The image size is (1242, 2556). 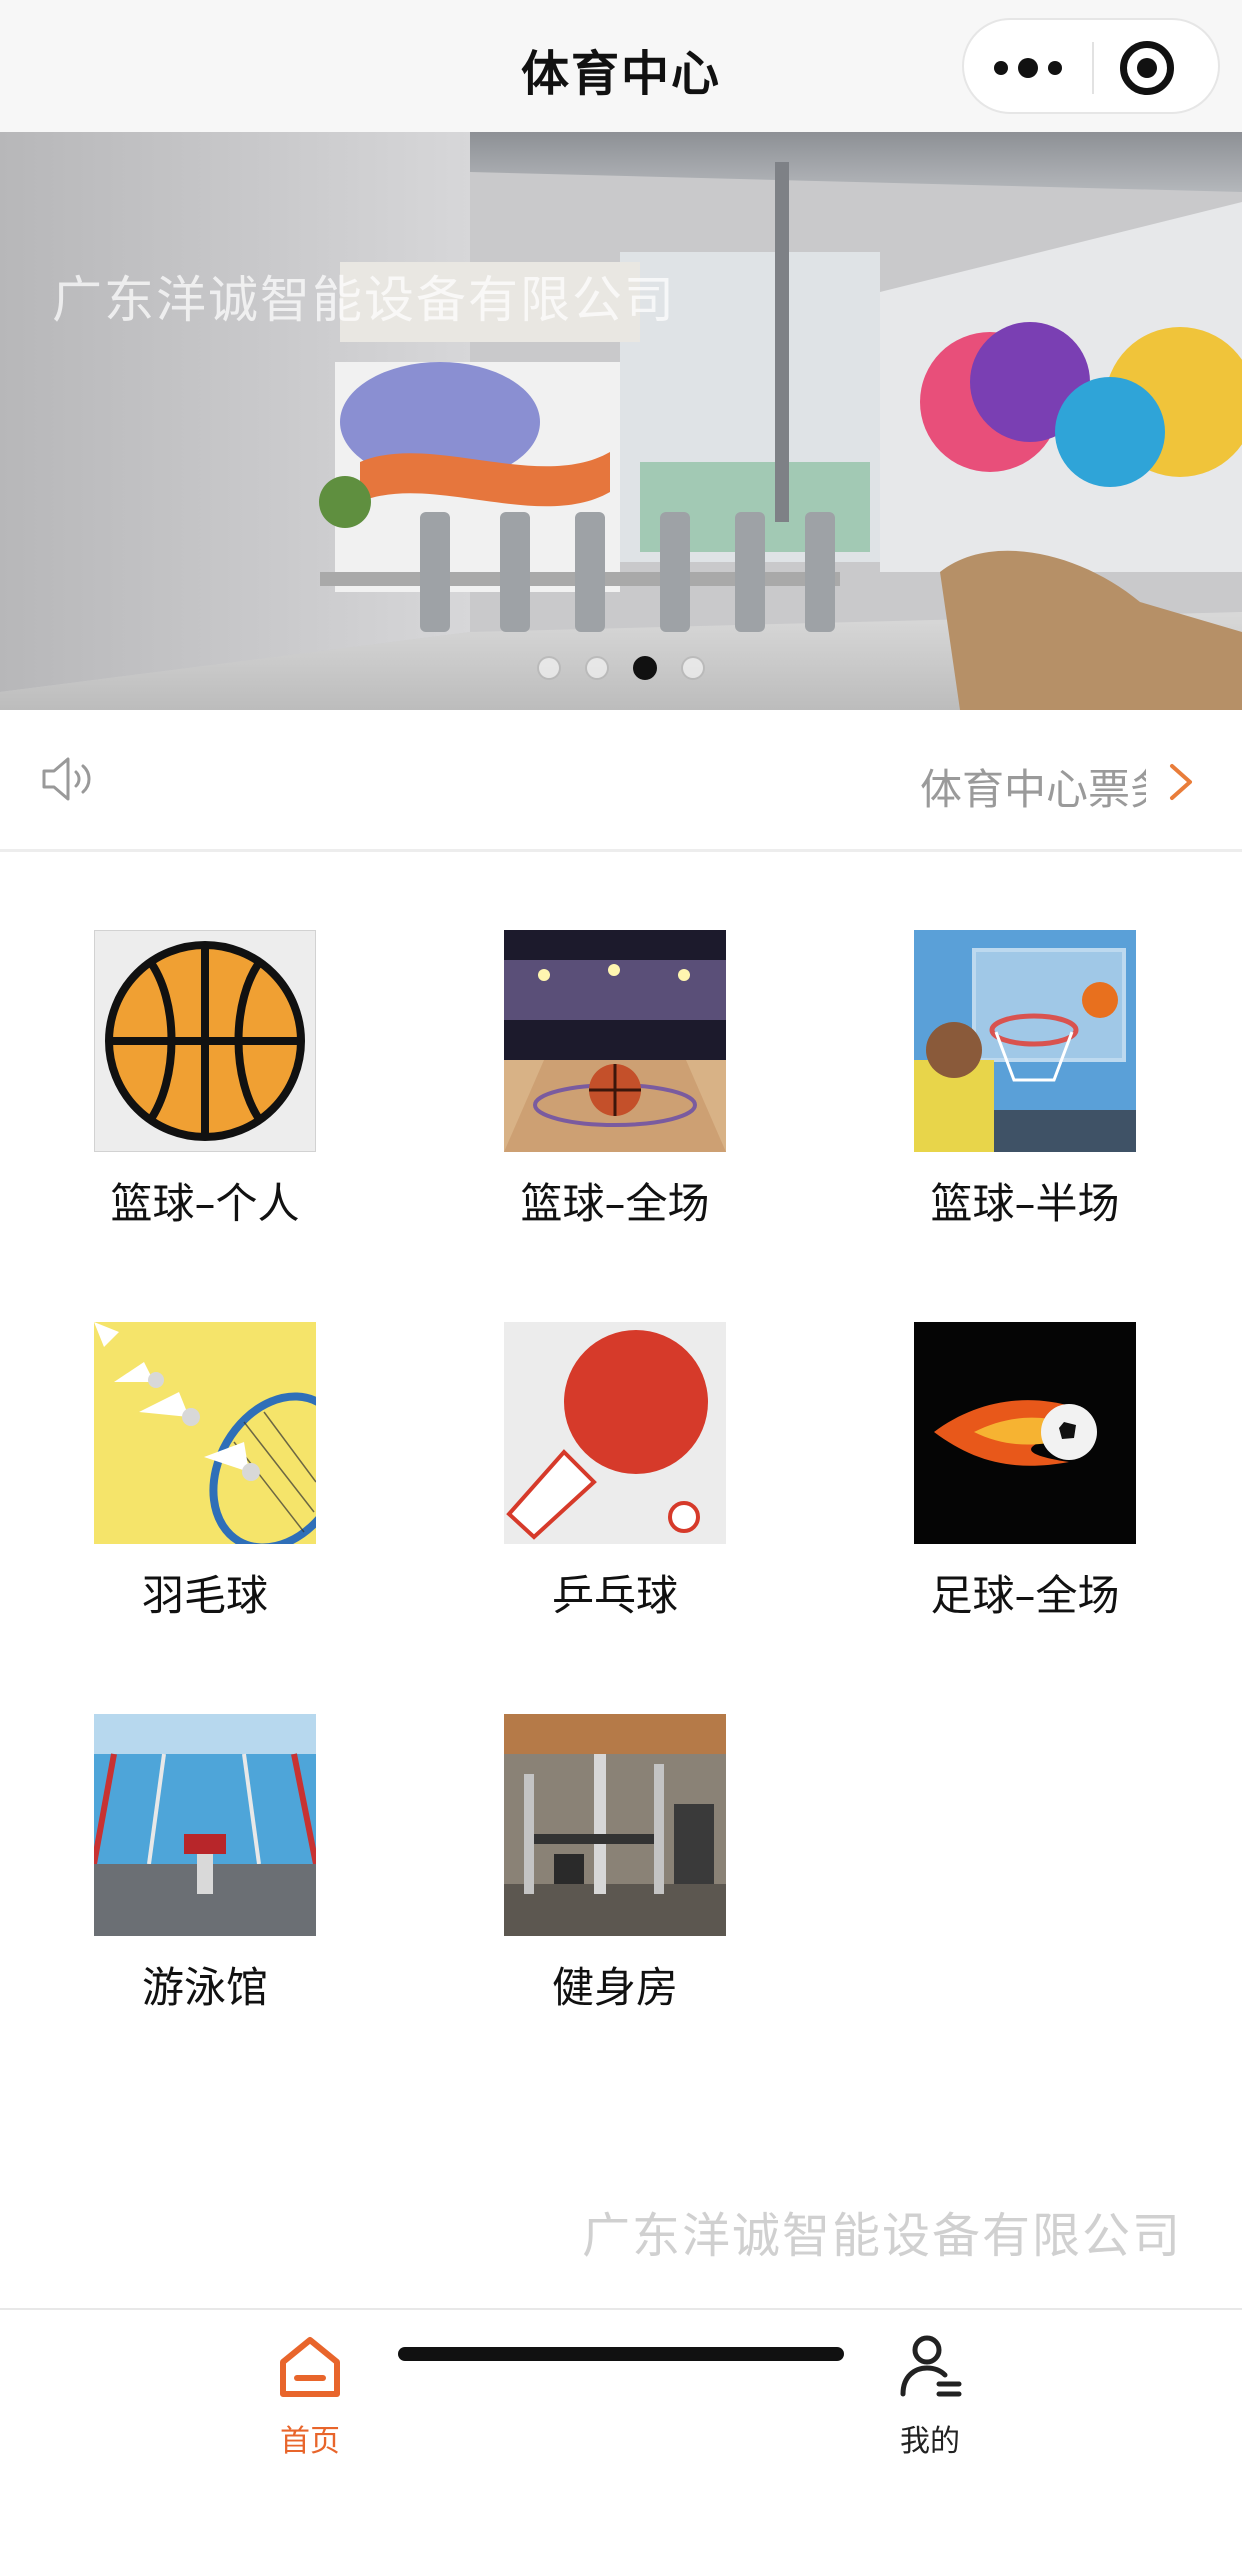 What do you see at coordinates (310, 2367) in the screenshot?
I see `home-icon` at bounding box center [310, 2367].